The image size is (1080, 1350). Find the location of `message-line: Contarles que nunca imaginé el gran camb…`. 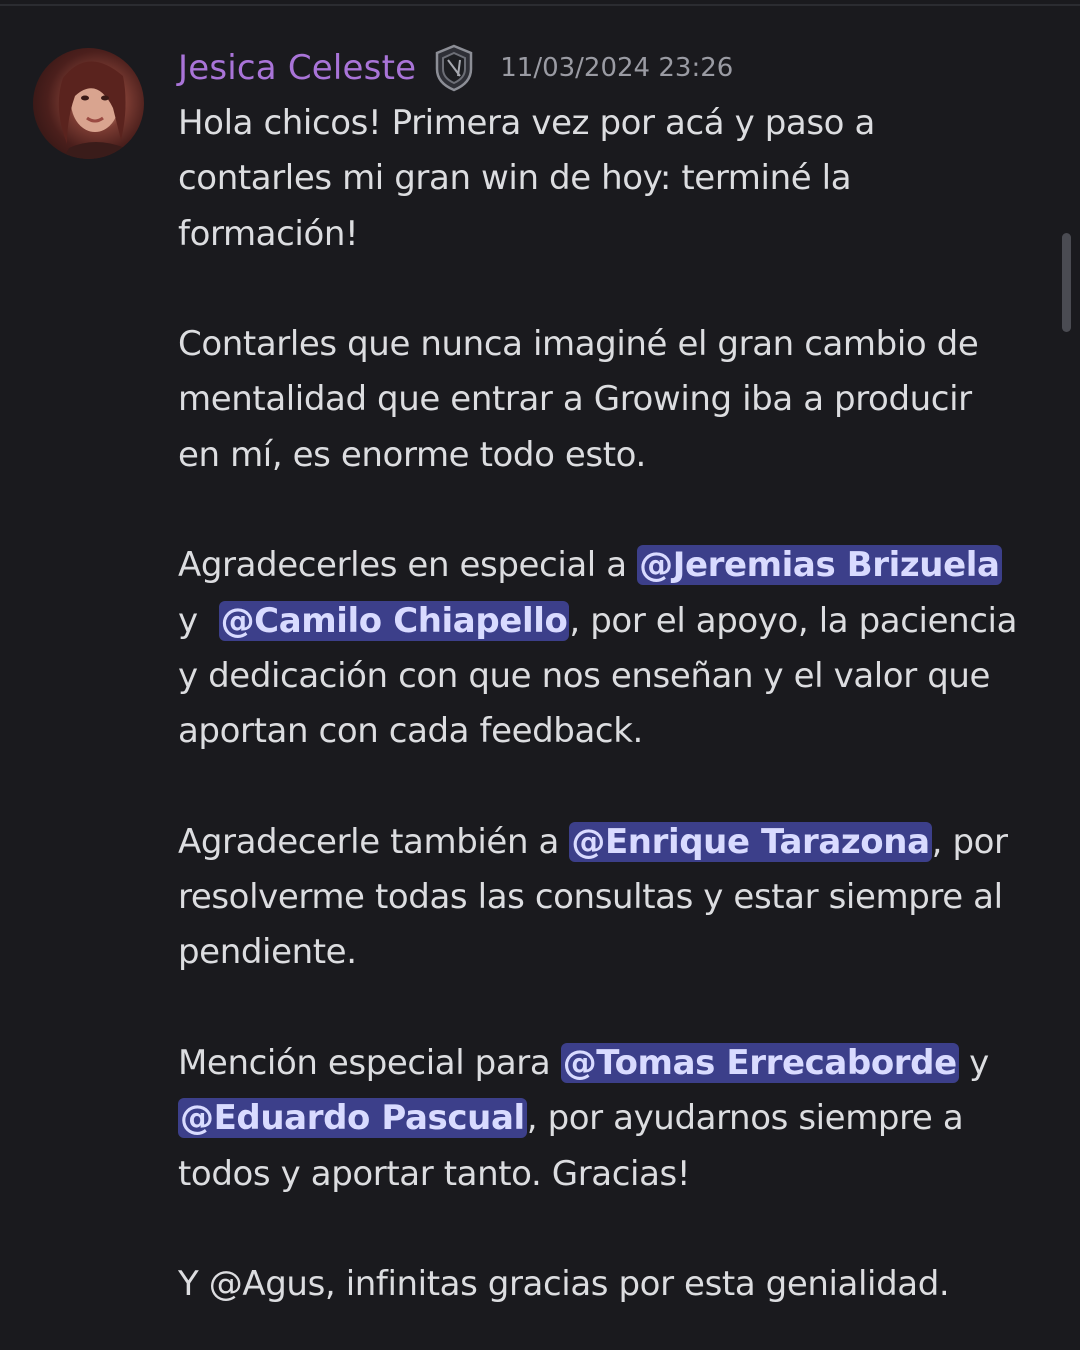

message-line: Contarles que nunca imaginé el gran camb… is located at coordinates (578, 344).